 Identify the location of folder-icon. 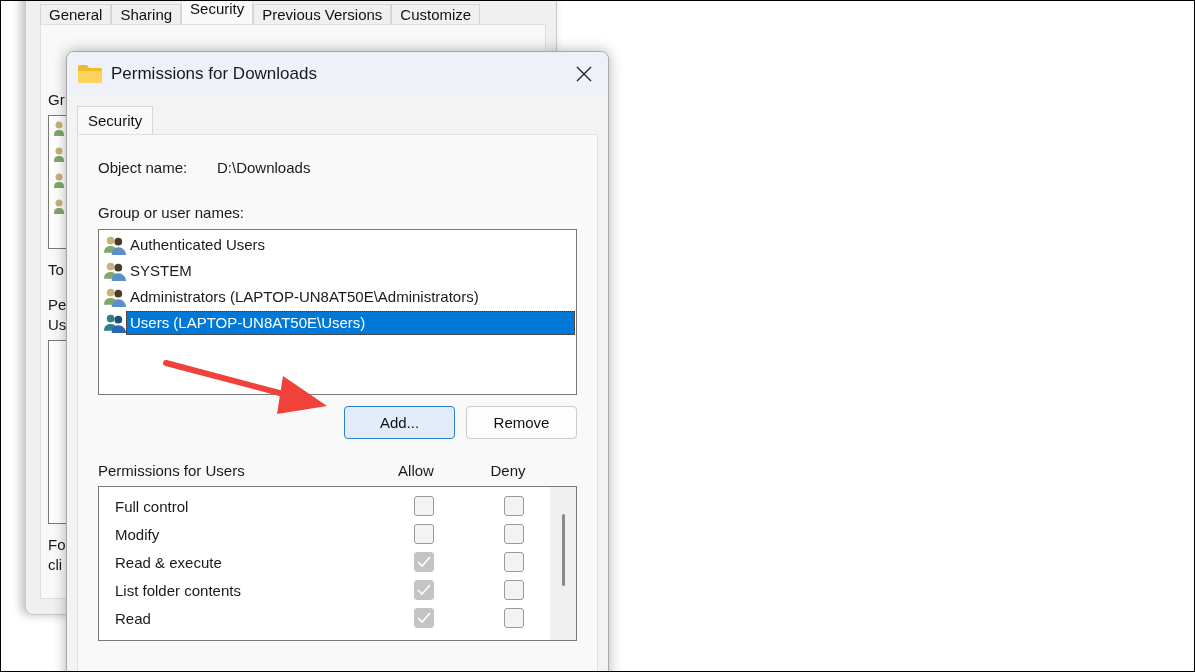
(90, 74).